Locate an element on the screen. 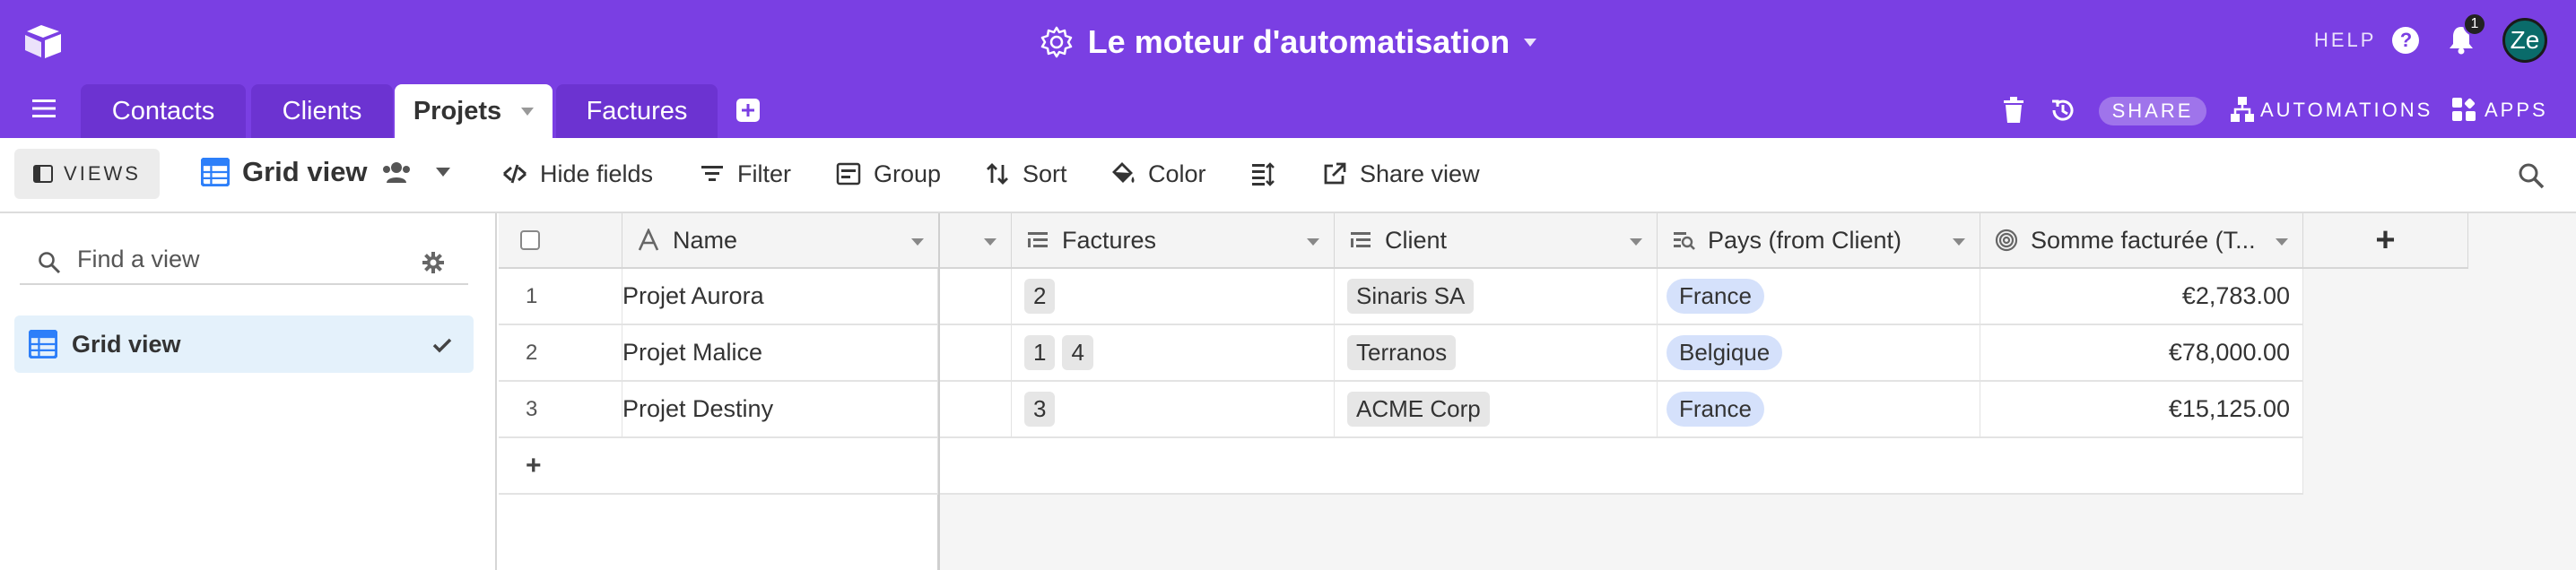  hide-fields-button: Hide fields is located at coordinates (577, 174).